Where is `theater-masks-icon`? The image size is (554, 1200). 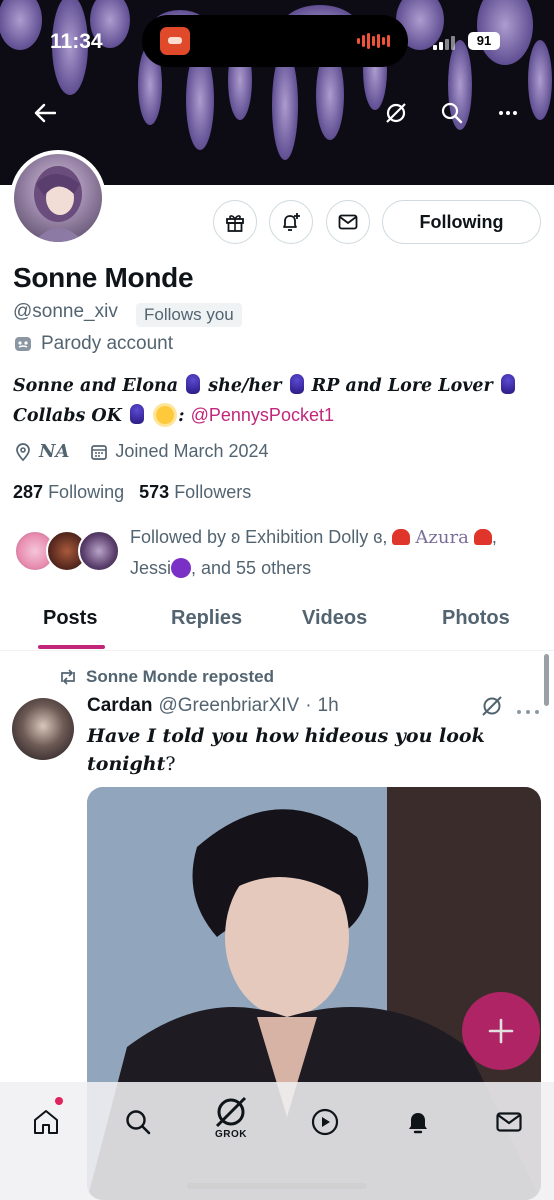
theater-masks-icon is located at coordinates (23, 344).